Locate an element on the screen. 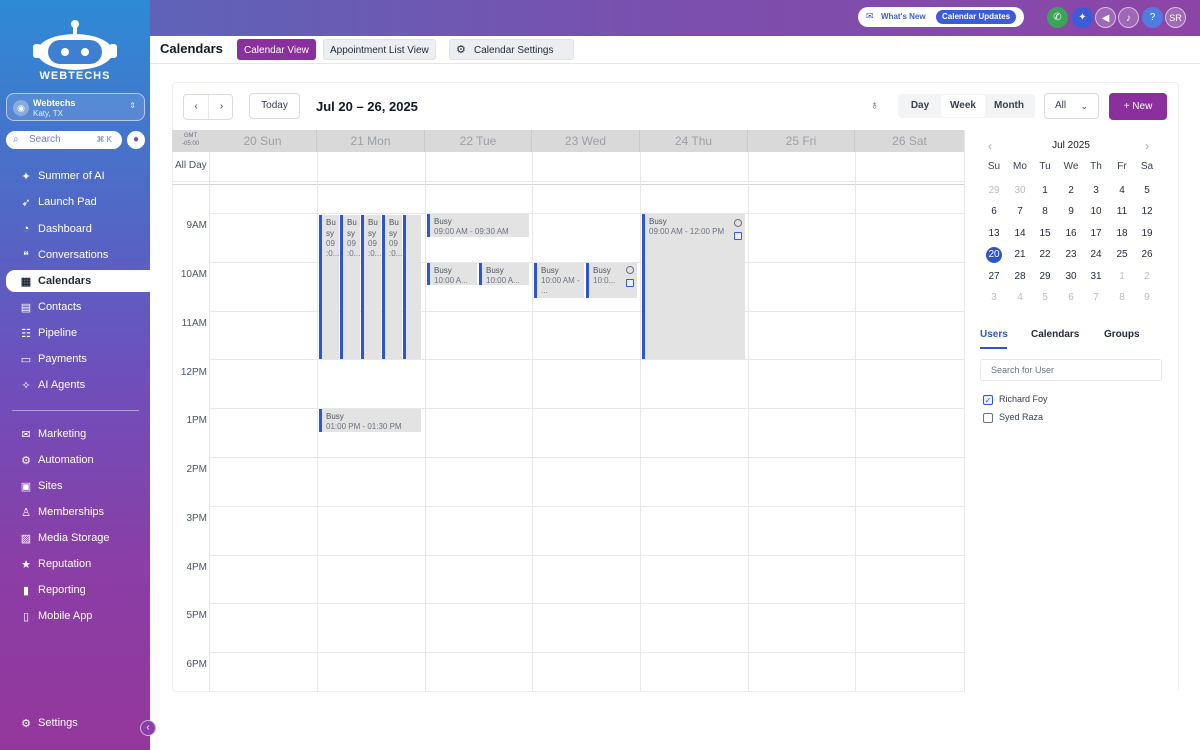 Image resolution: width=1200 pixels, height=750 pixels. nav-calendars: ▦ Calendars is located at coordinates (78, 281).